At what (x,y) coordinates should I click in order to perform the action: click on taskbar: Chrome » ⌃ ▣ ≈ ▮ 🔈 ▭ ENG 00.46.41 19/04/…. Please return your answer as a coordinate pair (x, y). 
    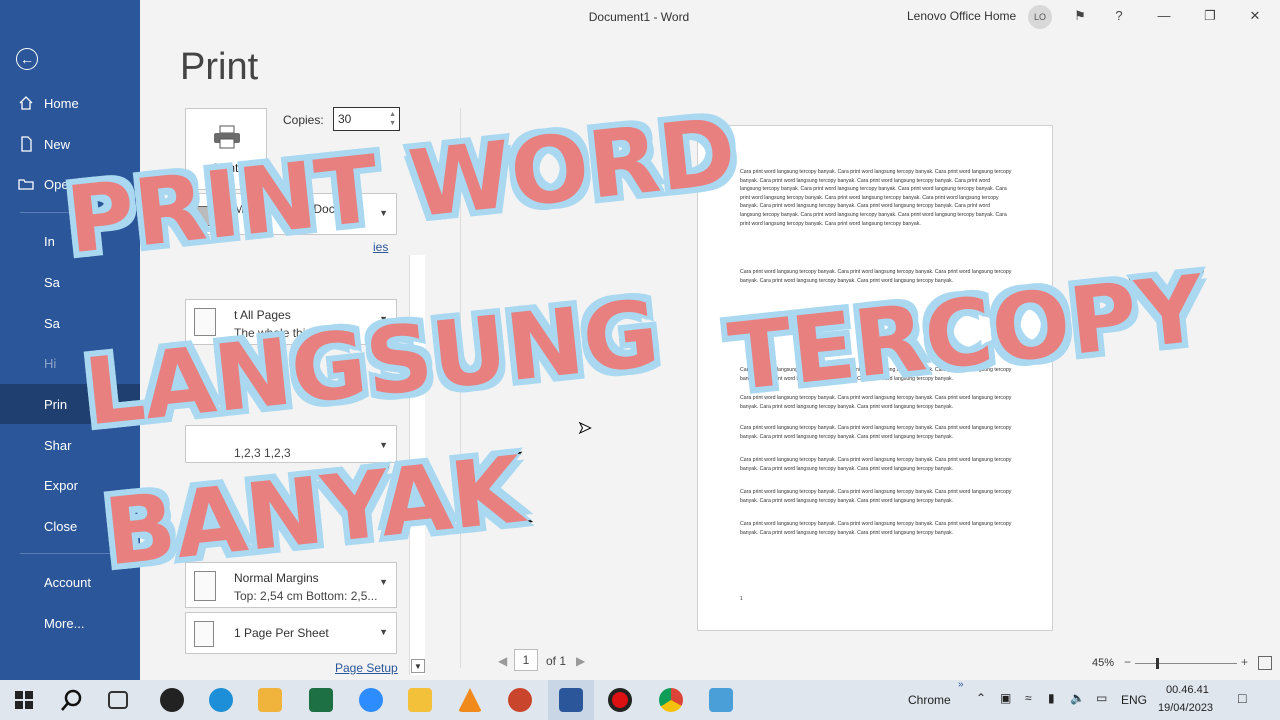
    Looking at the image, I should click on (640, 699).